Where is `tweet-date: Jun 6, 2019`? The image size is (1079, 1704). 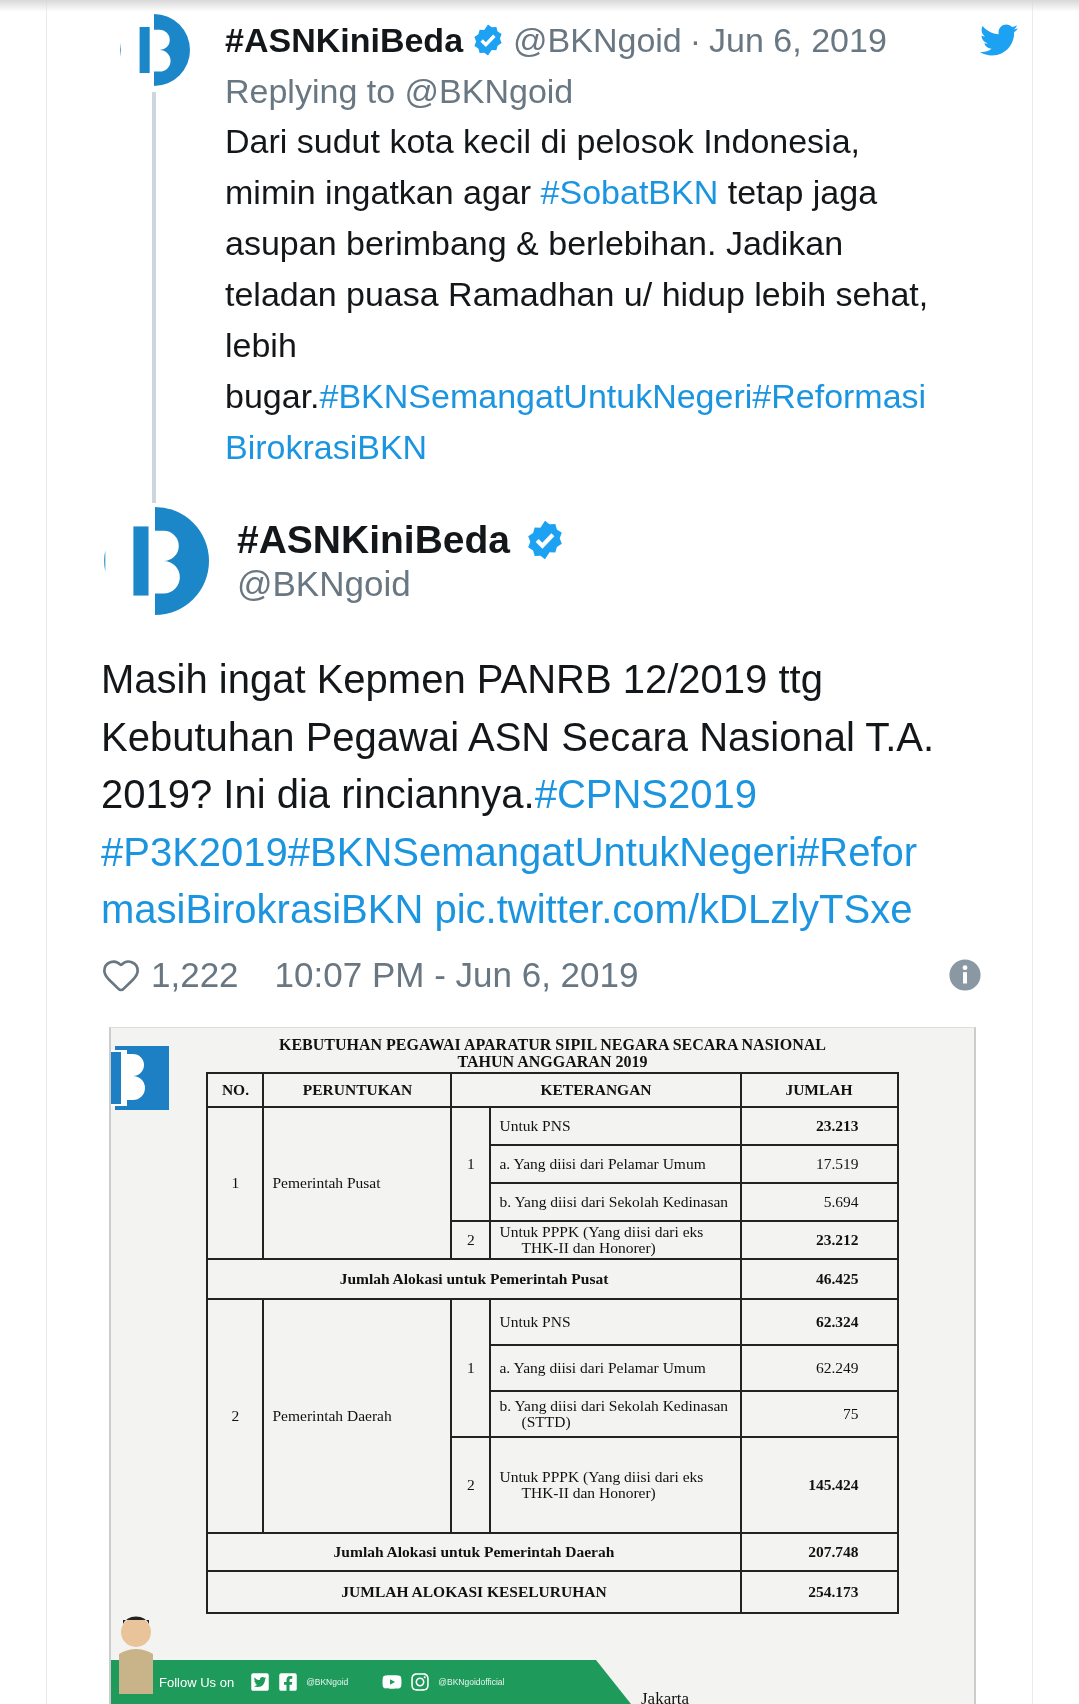 tweet-date: Jun 6, 2019 is located at coordinates (798, 40).